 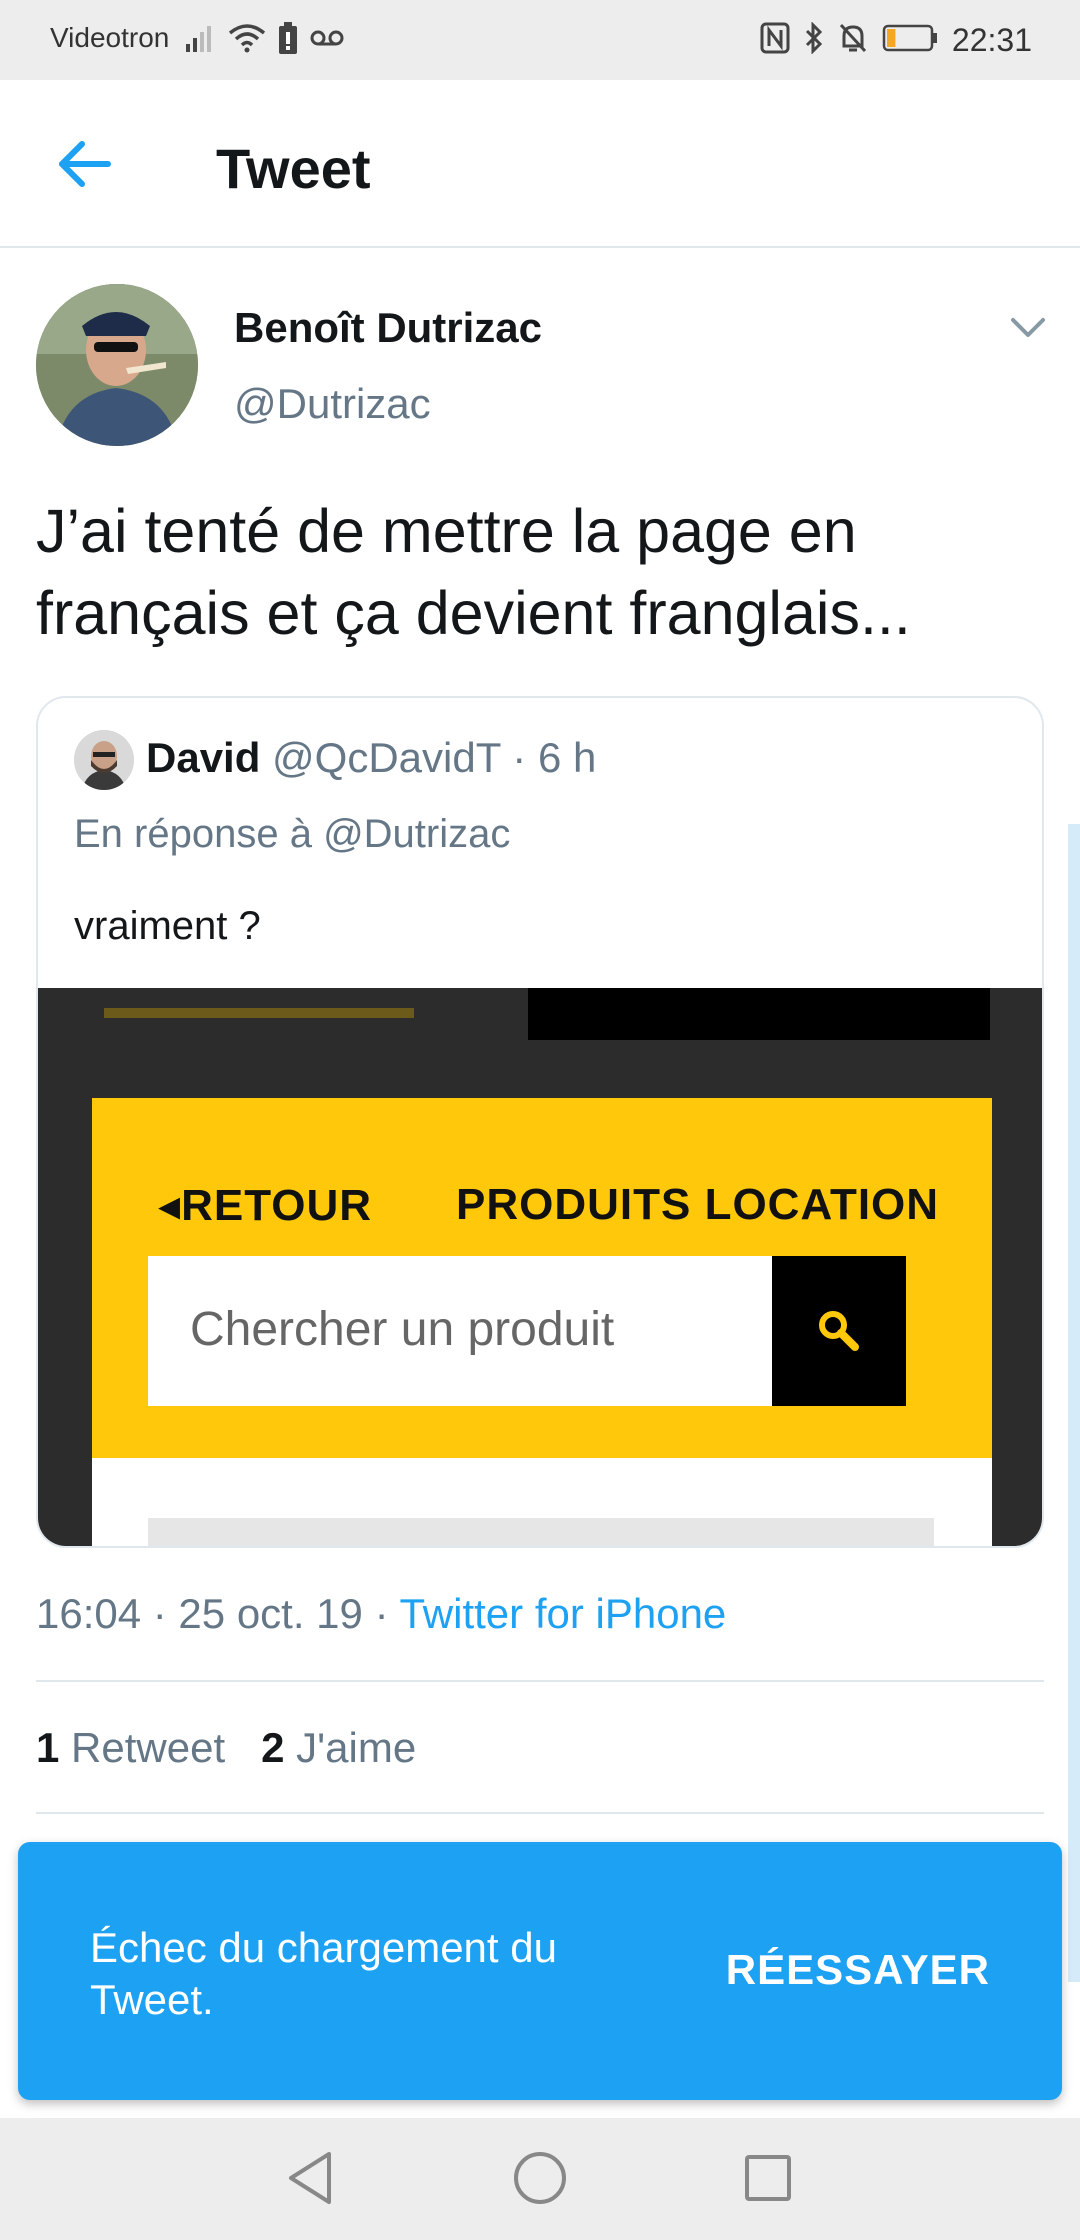 I want to click on tweet-timestamp: 16:04 · 25 oct. 19 ·, so click(x=218, y=1613).